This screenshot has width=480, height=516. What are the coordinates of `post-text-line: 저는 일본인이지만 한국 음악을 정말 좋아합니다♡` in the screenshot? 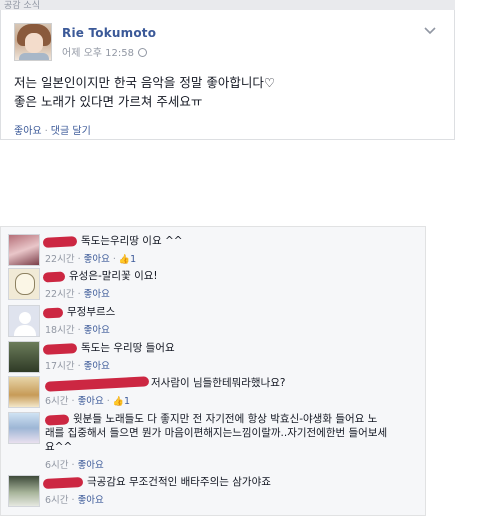 It's located at (145, 82).